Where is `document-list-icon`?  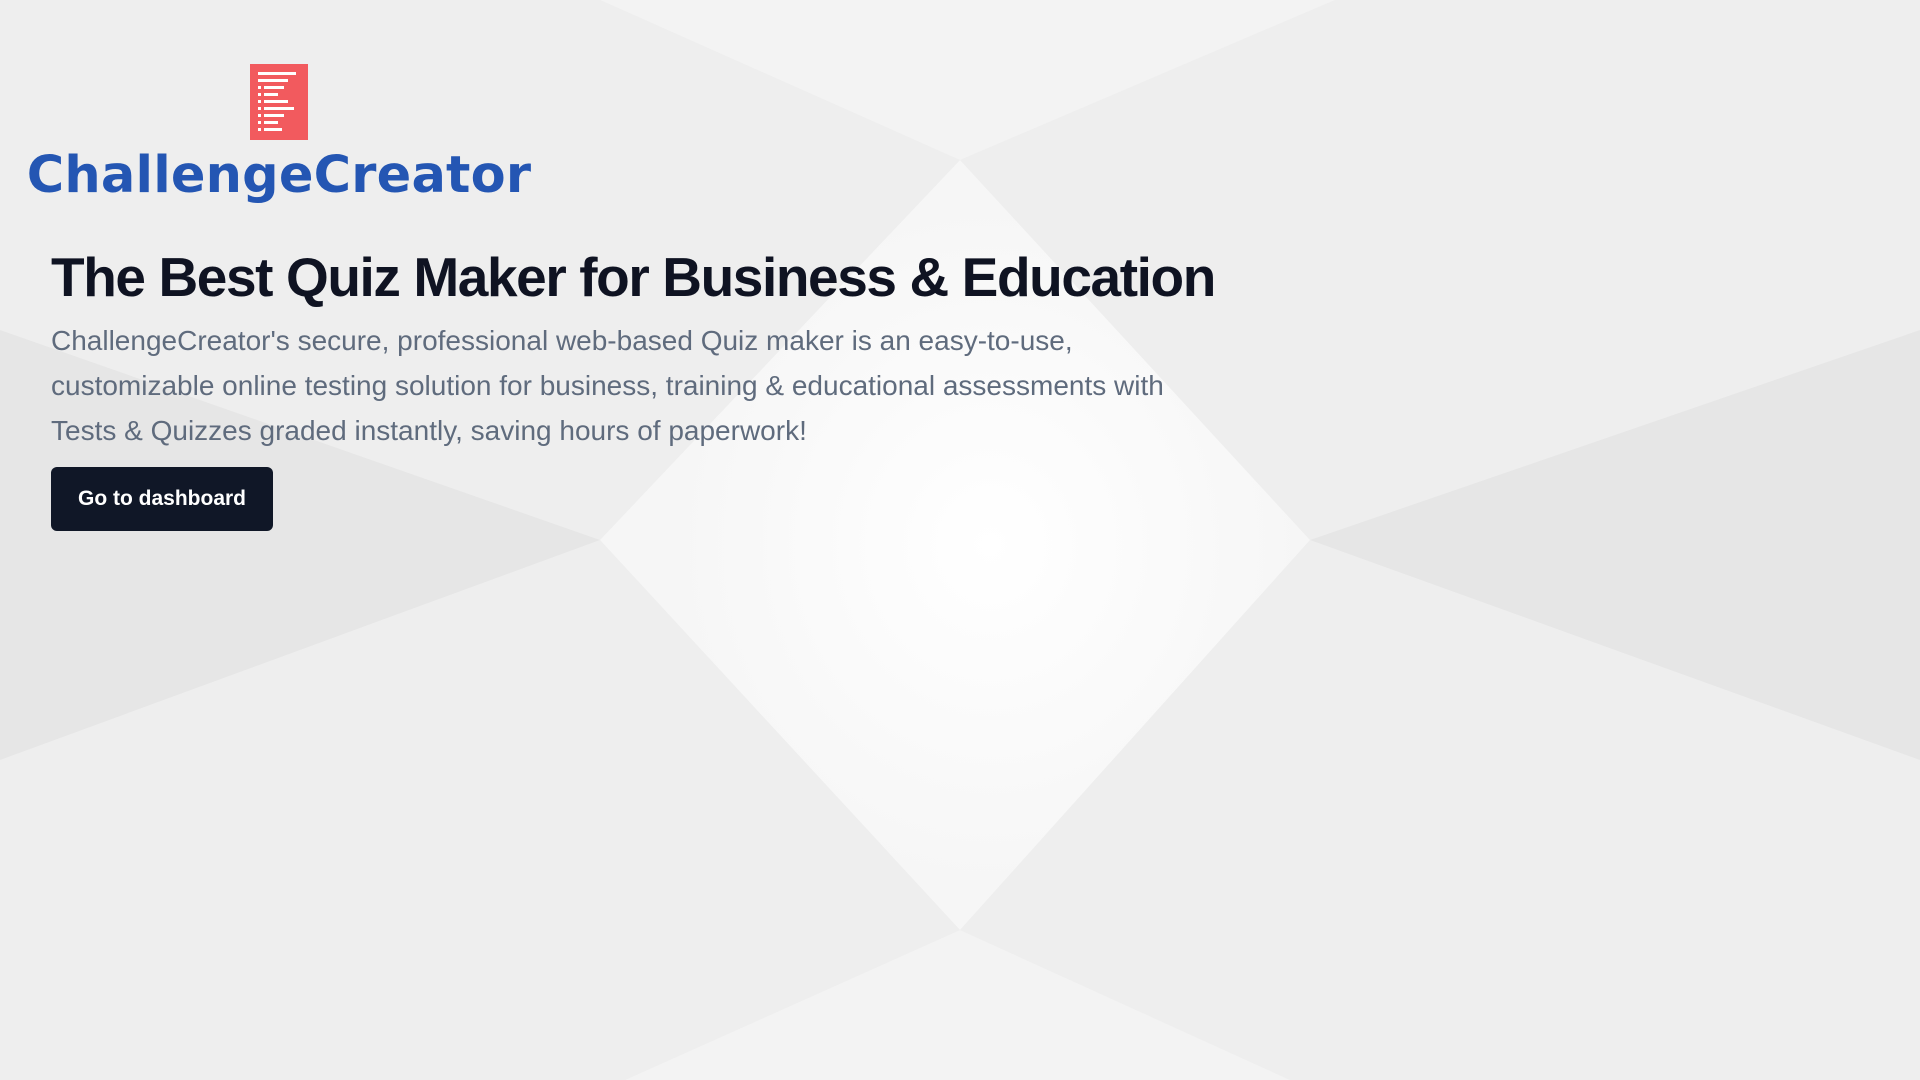
document-list-icon is located at coordinates (279, 102).